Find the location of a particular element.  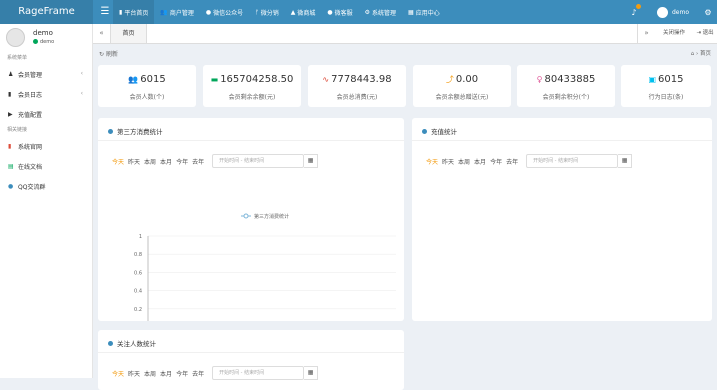

sidebar-section-system: 系统菜单 is located at coordinates (17, 58).